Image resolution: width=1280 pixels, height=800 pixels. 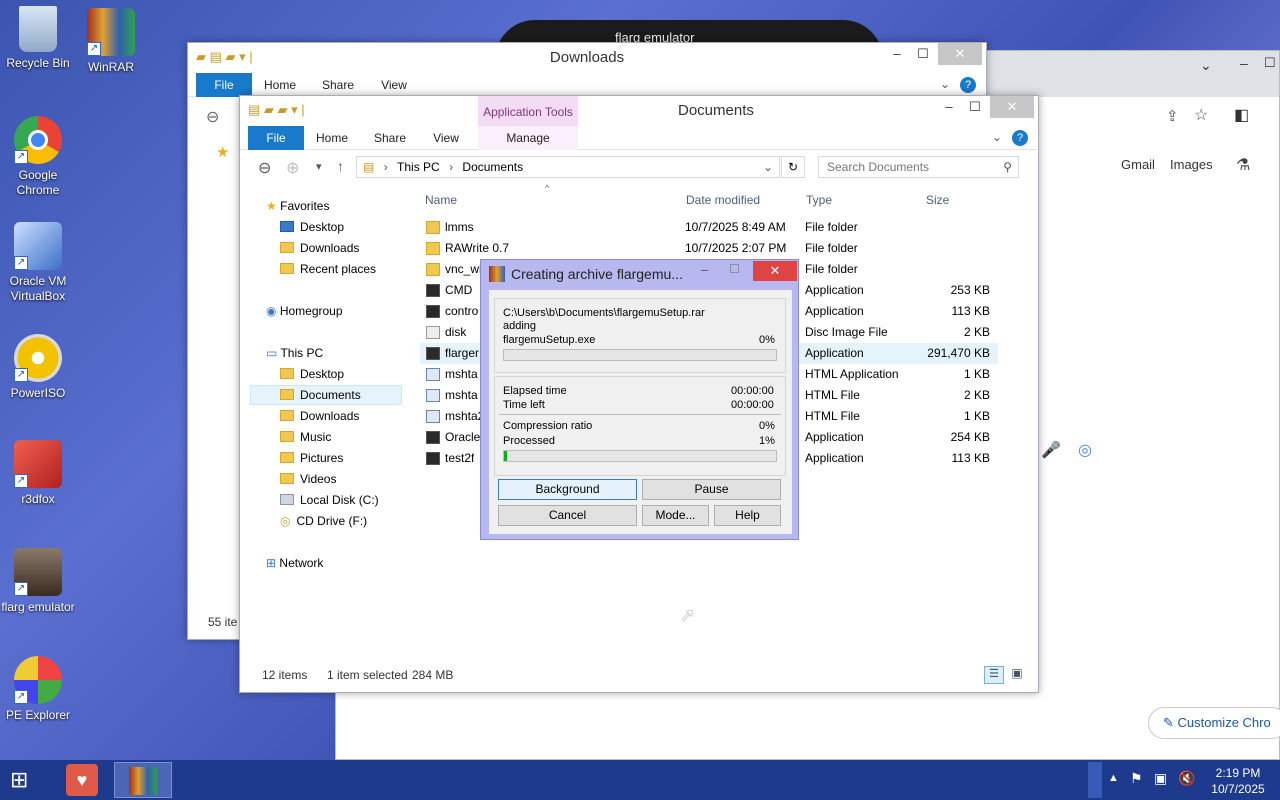 I want to click on forward-button: ⊕, so click(x=292, y=168).